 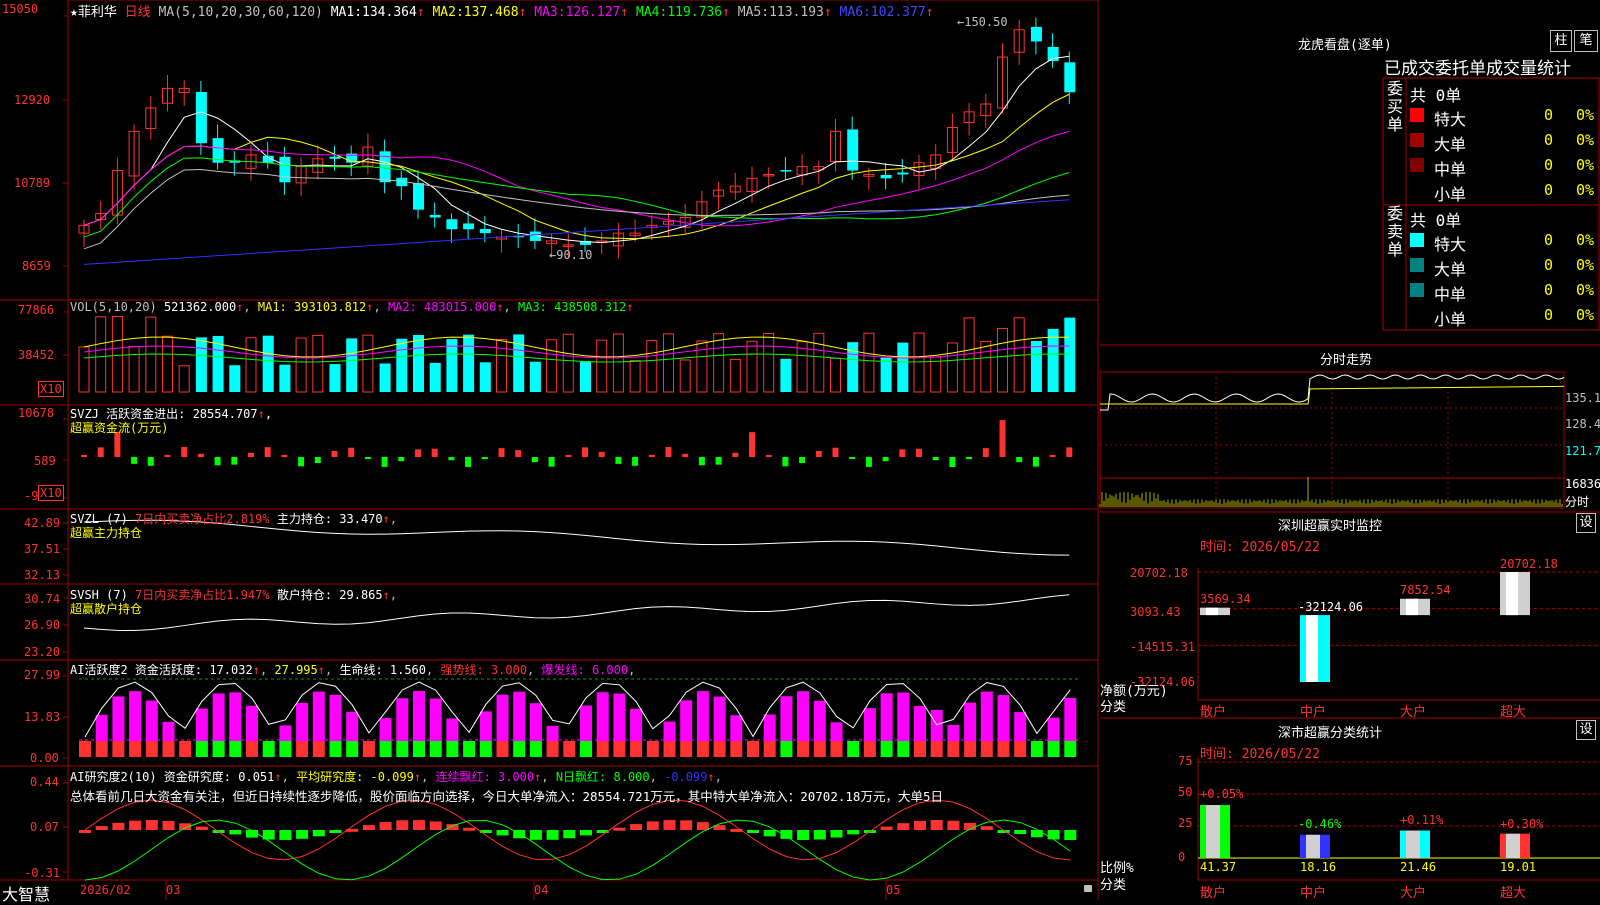 What do you see at coordinates (576, 197) in the screenshot?
I see `ma4-line` at bounding box center [576, 197].